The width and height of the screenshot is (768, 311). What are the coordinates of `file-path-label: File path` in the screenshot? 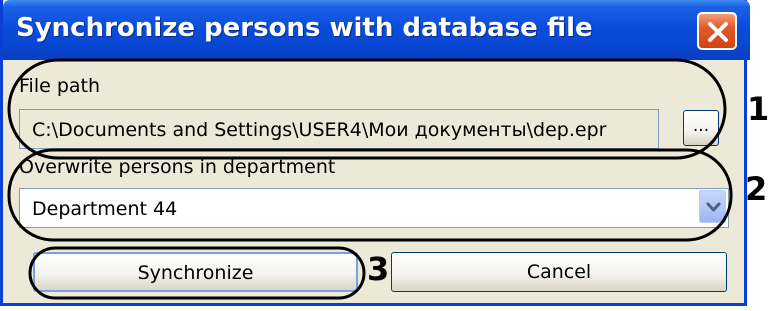 It's located at (60, 86).